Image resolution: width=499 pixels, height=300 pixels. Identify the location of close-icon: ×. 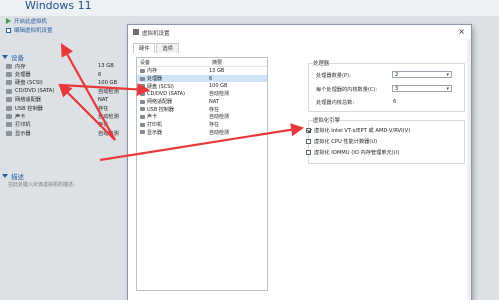
(461, 31).